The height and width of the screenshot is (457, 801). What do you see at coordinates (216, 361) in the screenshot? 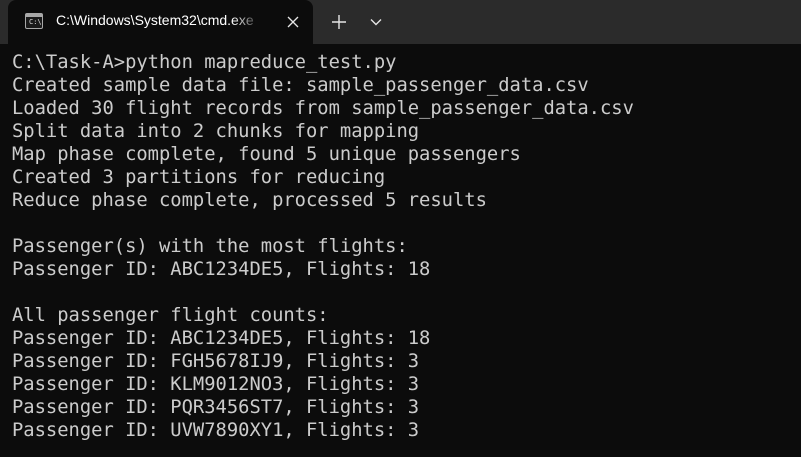
I see `terminal-line: Passenger ID: FGH5678IJ9, Flights: 3` at bounding box center [216, 361].